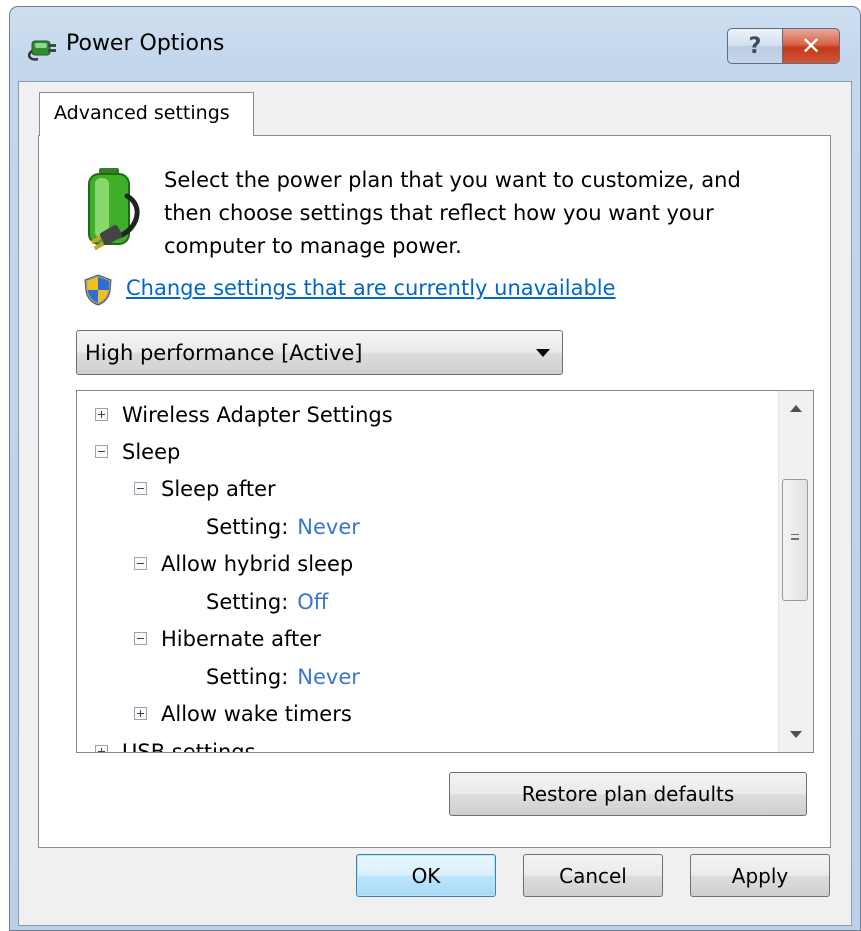 This screenshot has height=931, width=861. Describe the element at coordinates (257, 414) in the screenshot. I see `tree-node-label: Wireless Adapter Settings` at that location.